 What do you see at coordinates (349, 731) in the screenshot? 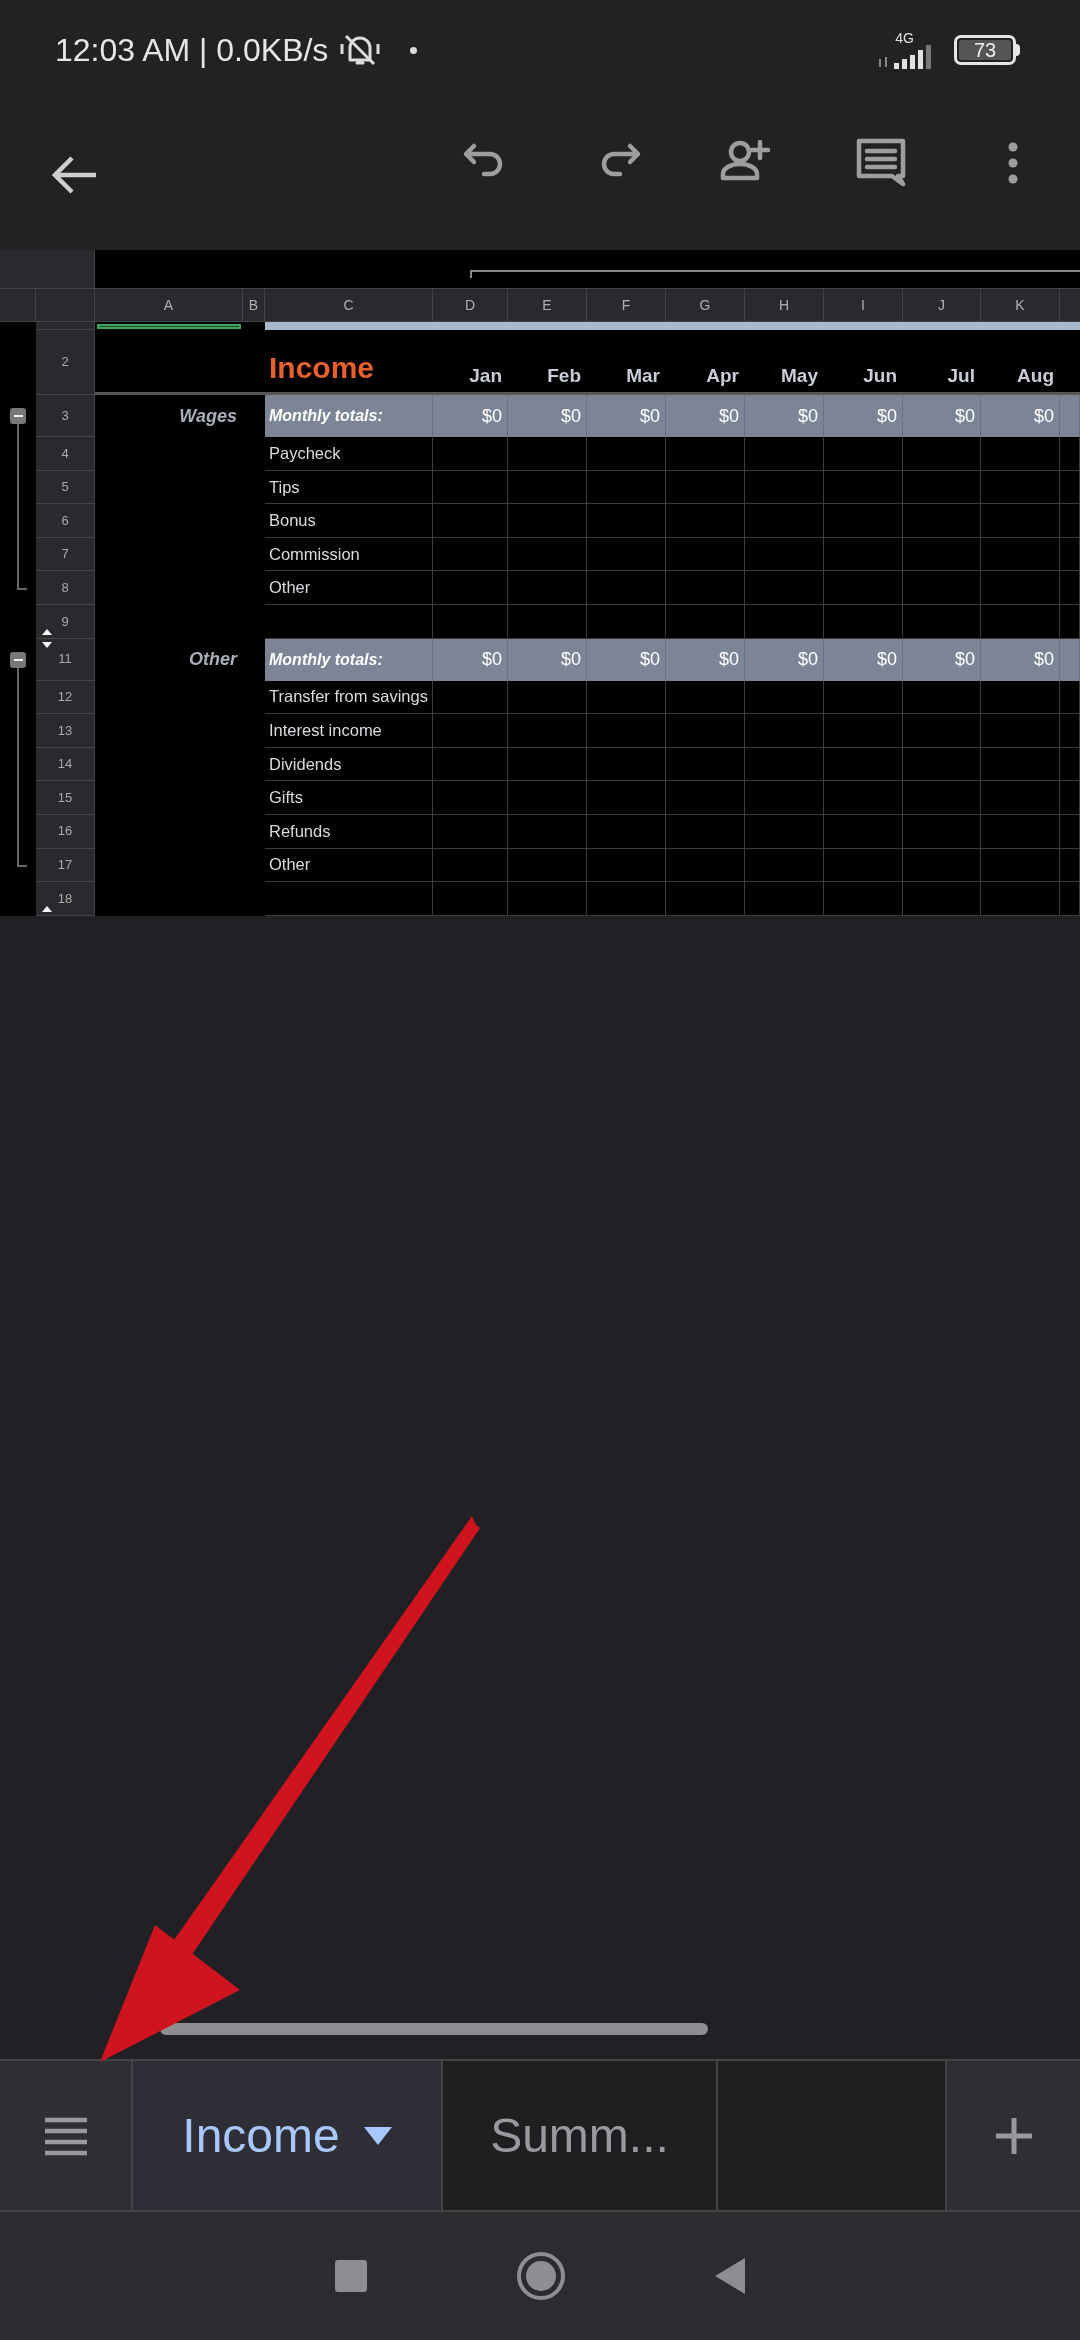
I see `item-label: Interest income` at bounding box center [349, 731].